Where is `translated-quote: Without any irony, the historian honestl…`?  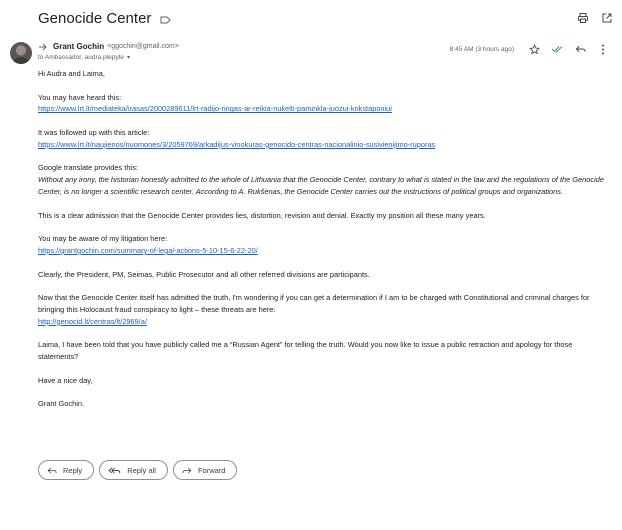 translated-quote: Without any irony, the historian honestl… is located at coordinates (321, 185).